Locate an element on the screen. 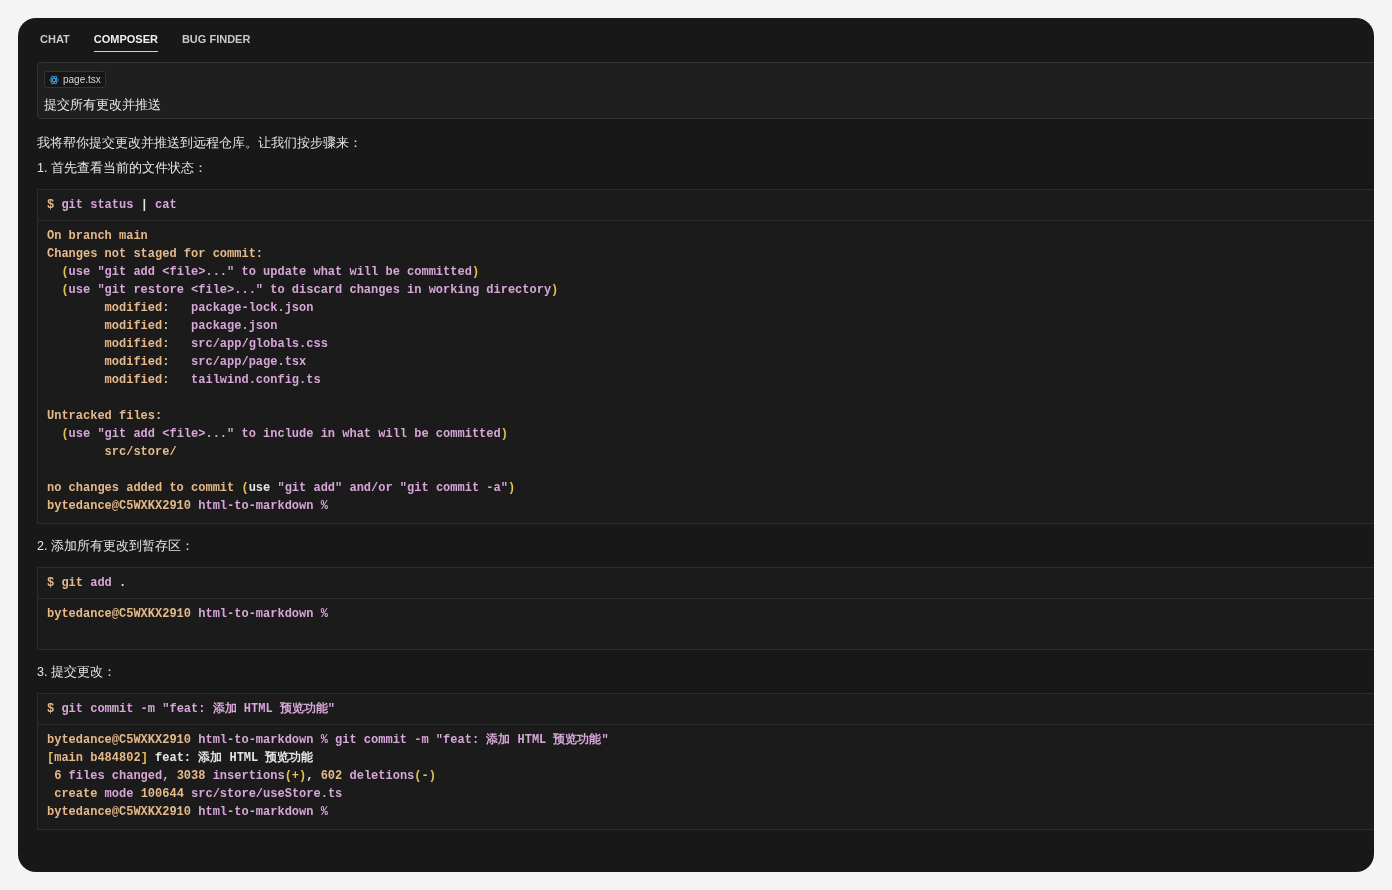  prompt-text: 提交所有更改并推送 is located at coordinates (103, 104).